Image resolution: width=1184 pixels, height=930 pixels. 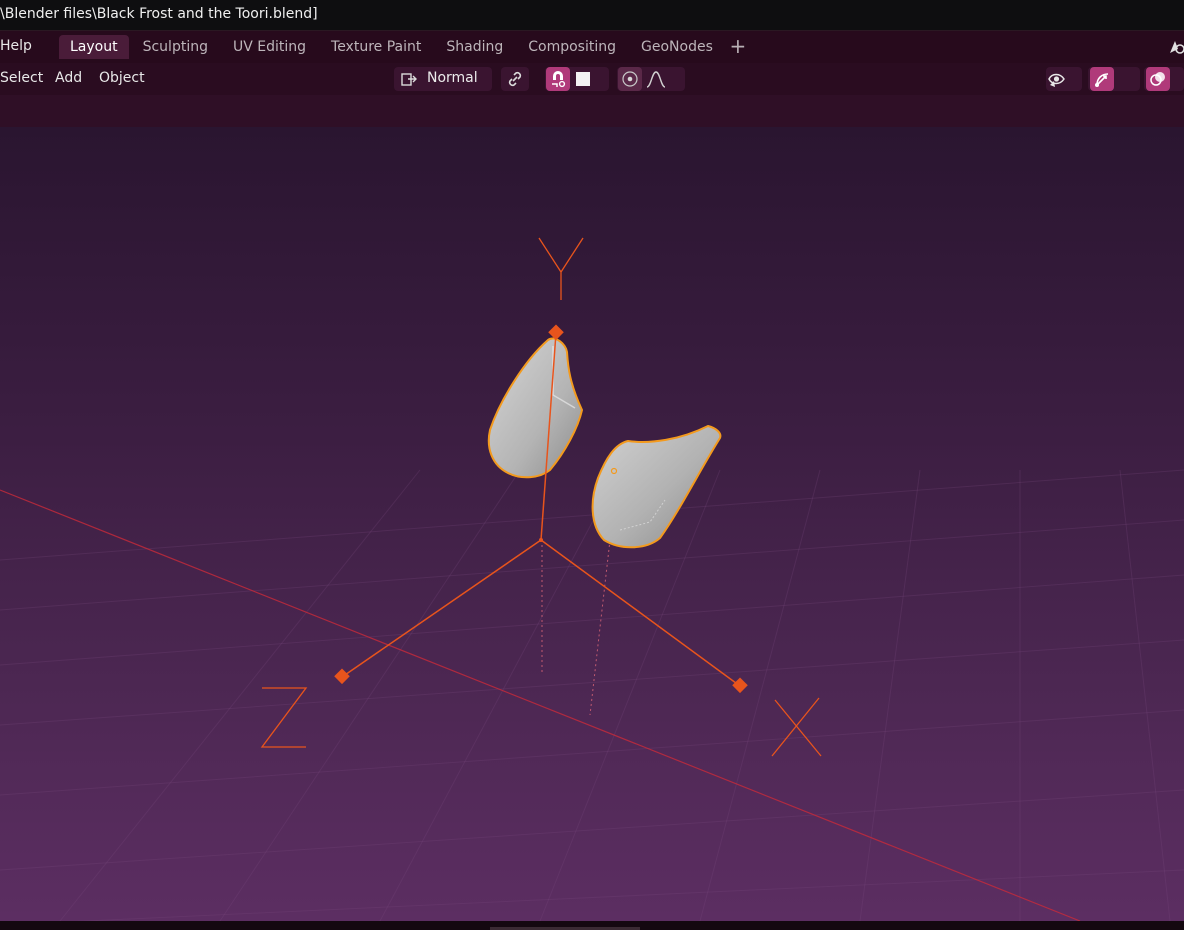 What do you see at coordinates (409, 79) in the screenshot?
I see `transform-orientation-icon` at bounding box center [409, 79].